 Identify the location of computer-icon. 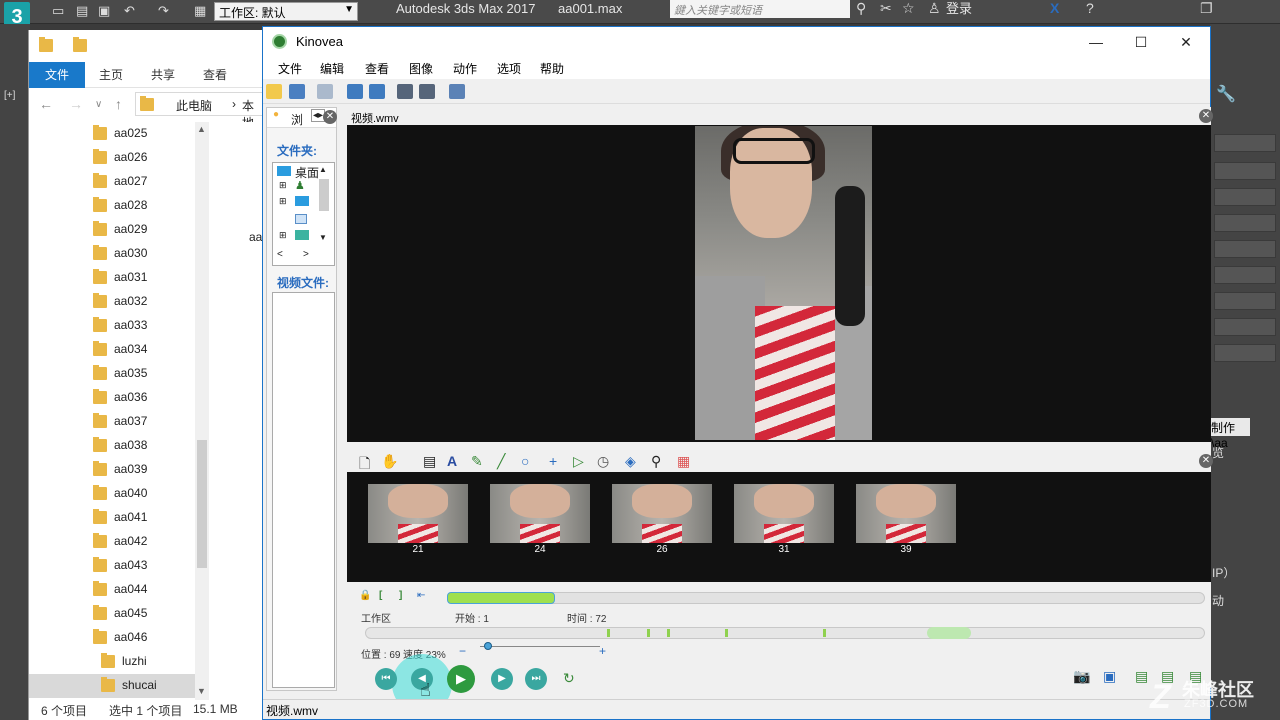
(302, 201).